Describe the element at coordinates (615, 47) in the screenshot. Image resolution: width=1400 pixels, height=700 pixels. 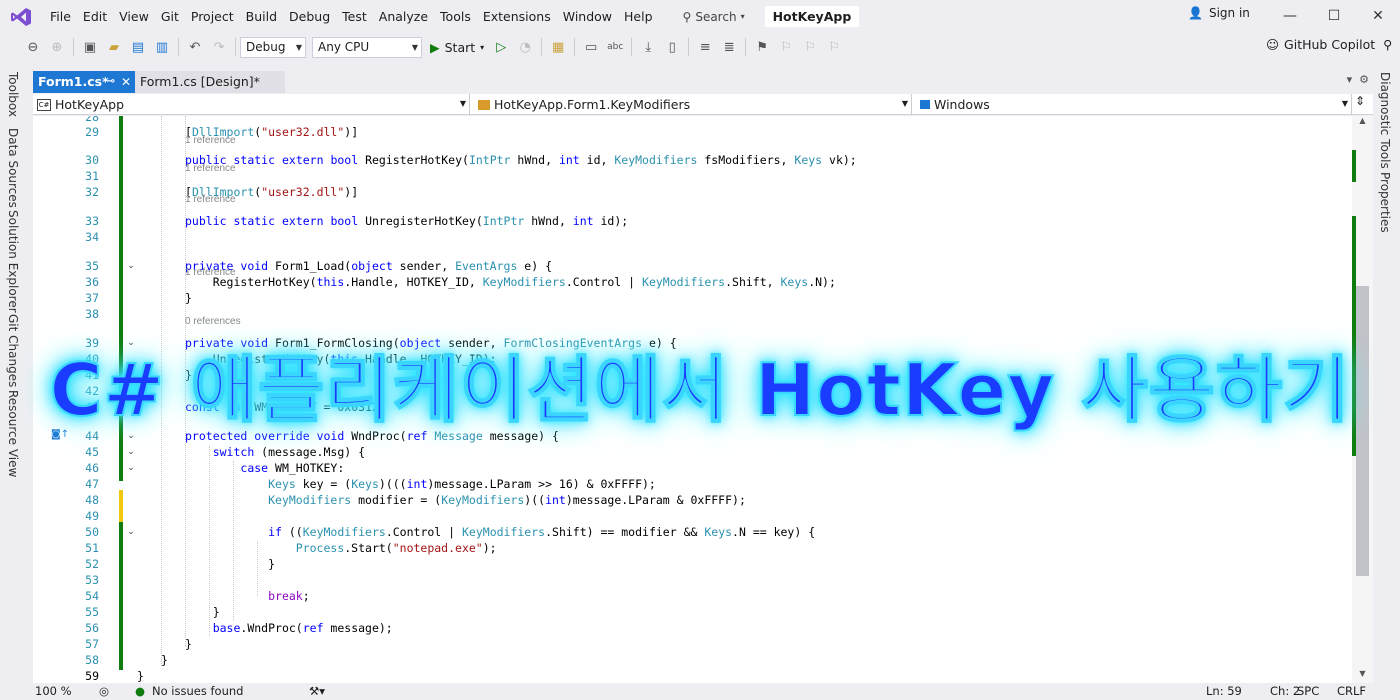
I see `spell-check-icon: abc` at that location.